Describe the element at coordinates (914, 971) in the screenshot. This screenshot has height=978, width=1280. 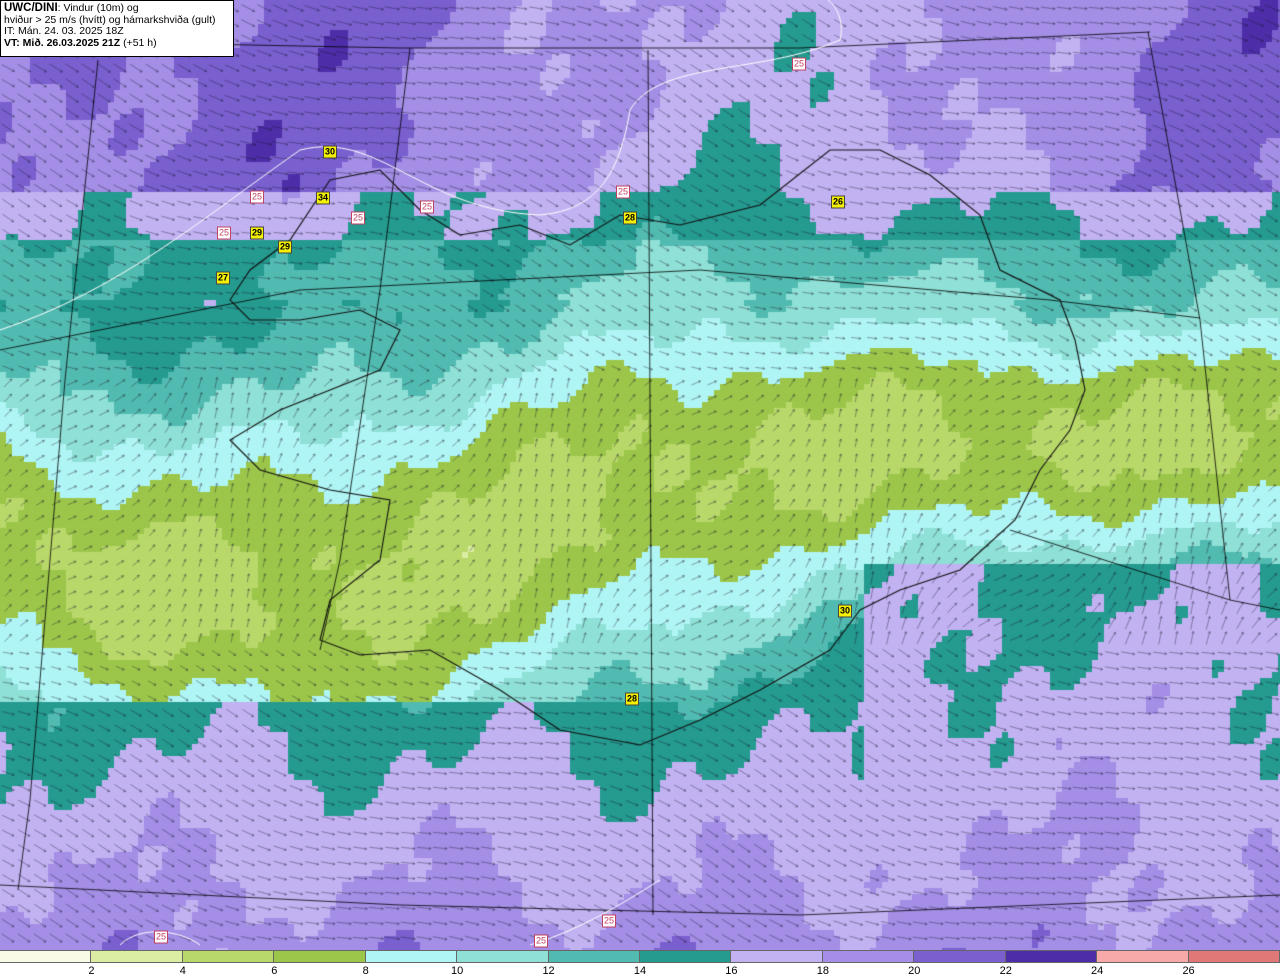
I see `legend-tick: 20` at that location.